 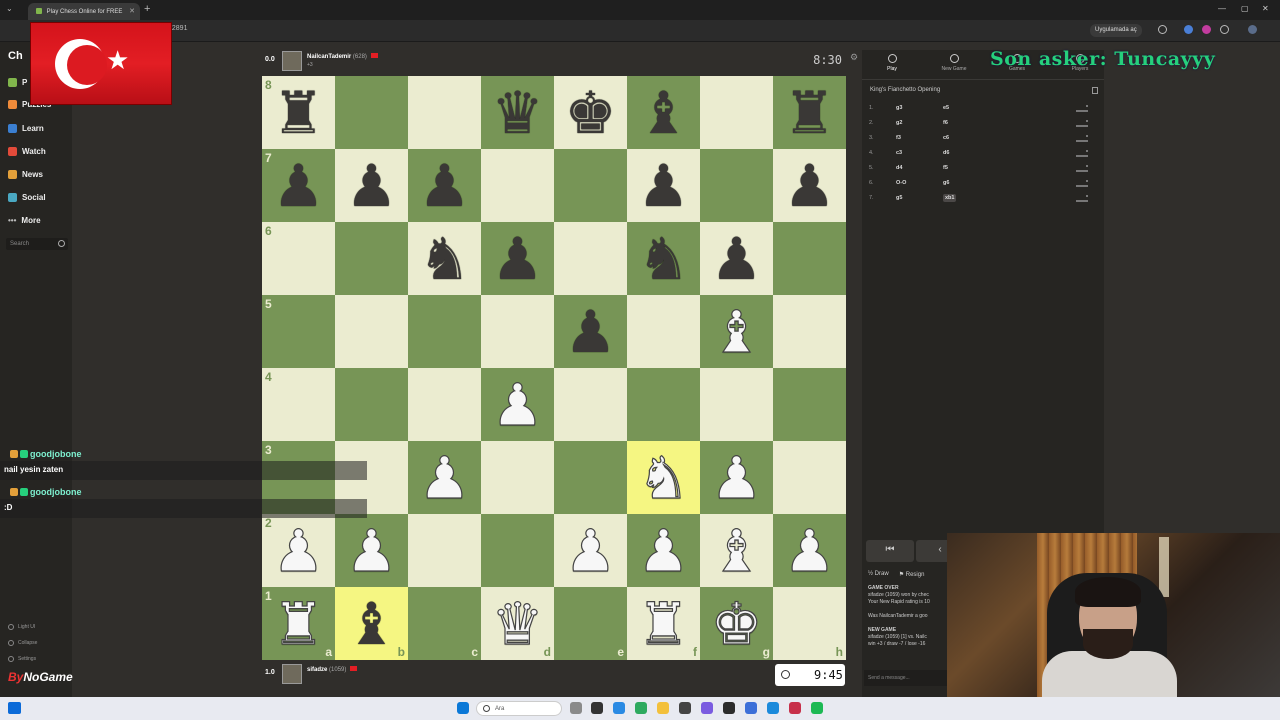 What do you see at coordinates (590, 185) in the screenshot?
I see `square-e7` at bounding box center [590, 185].